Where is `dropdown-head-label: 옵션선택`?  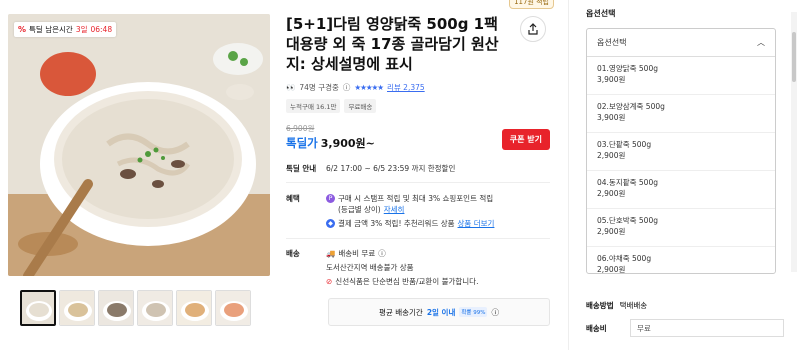
dropdown-head-label: 옵션선택 is located at coordinates (612, 42).